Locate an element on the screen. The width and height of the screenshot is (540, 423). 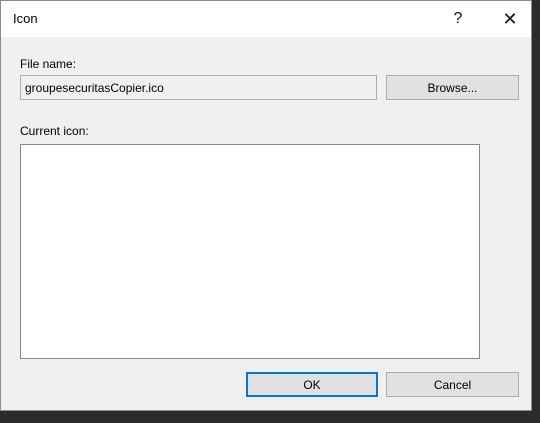
close-button: ✕ is located at coordinates (509, 19).